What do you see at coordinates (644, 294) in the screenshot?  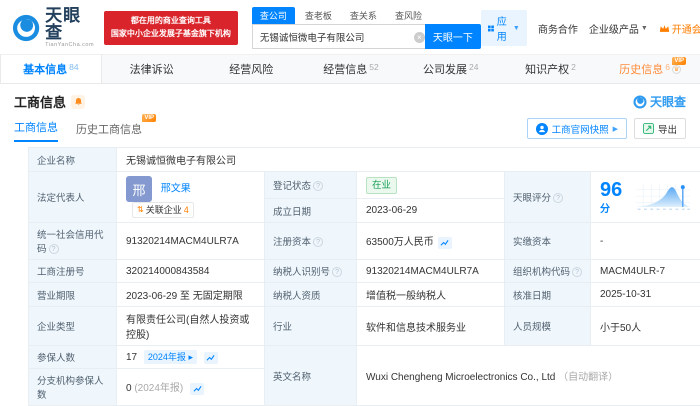 I see `approve-date-value: 2025-10-31` at bounding box center [644, 294].